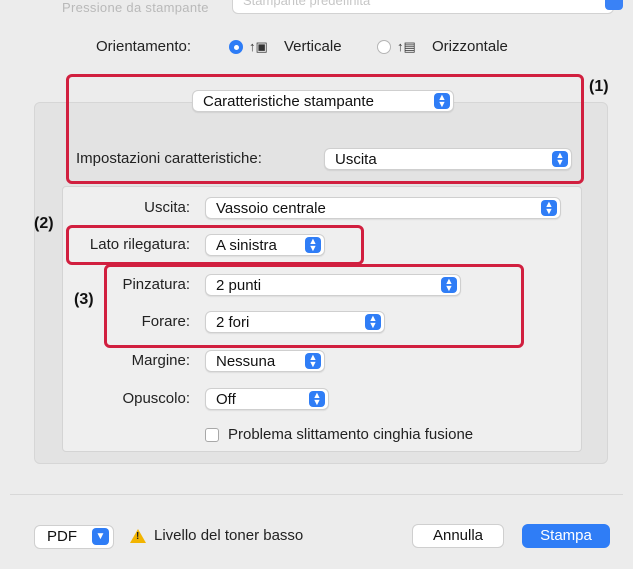 The image size is (633, 569). What do you see at coordinates (62, 536) in the screenshot?
I see `pdf-label: PDF` at bounding box center [62, 536].